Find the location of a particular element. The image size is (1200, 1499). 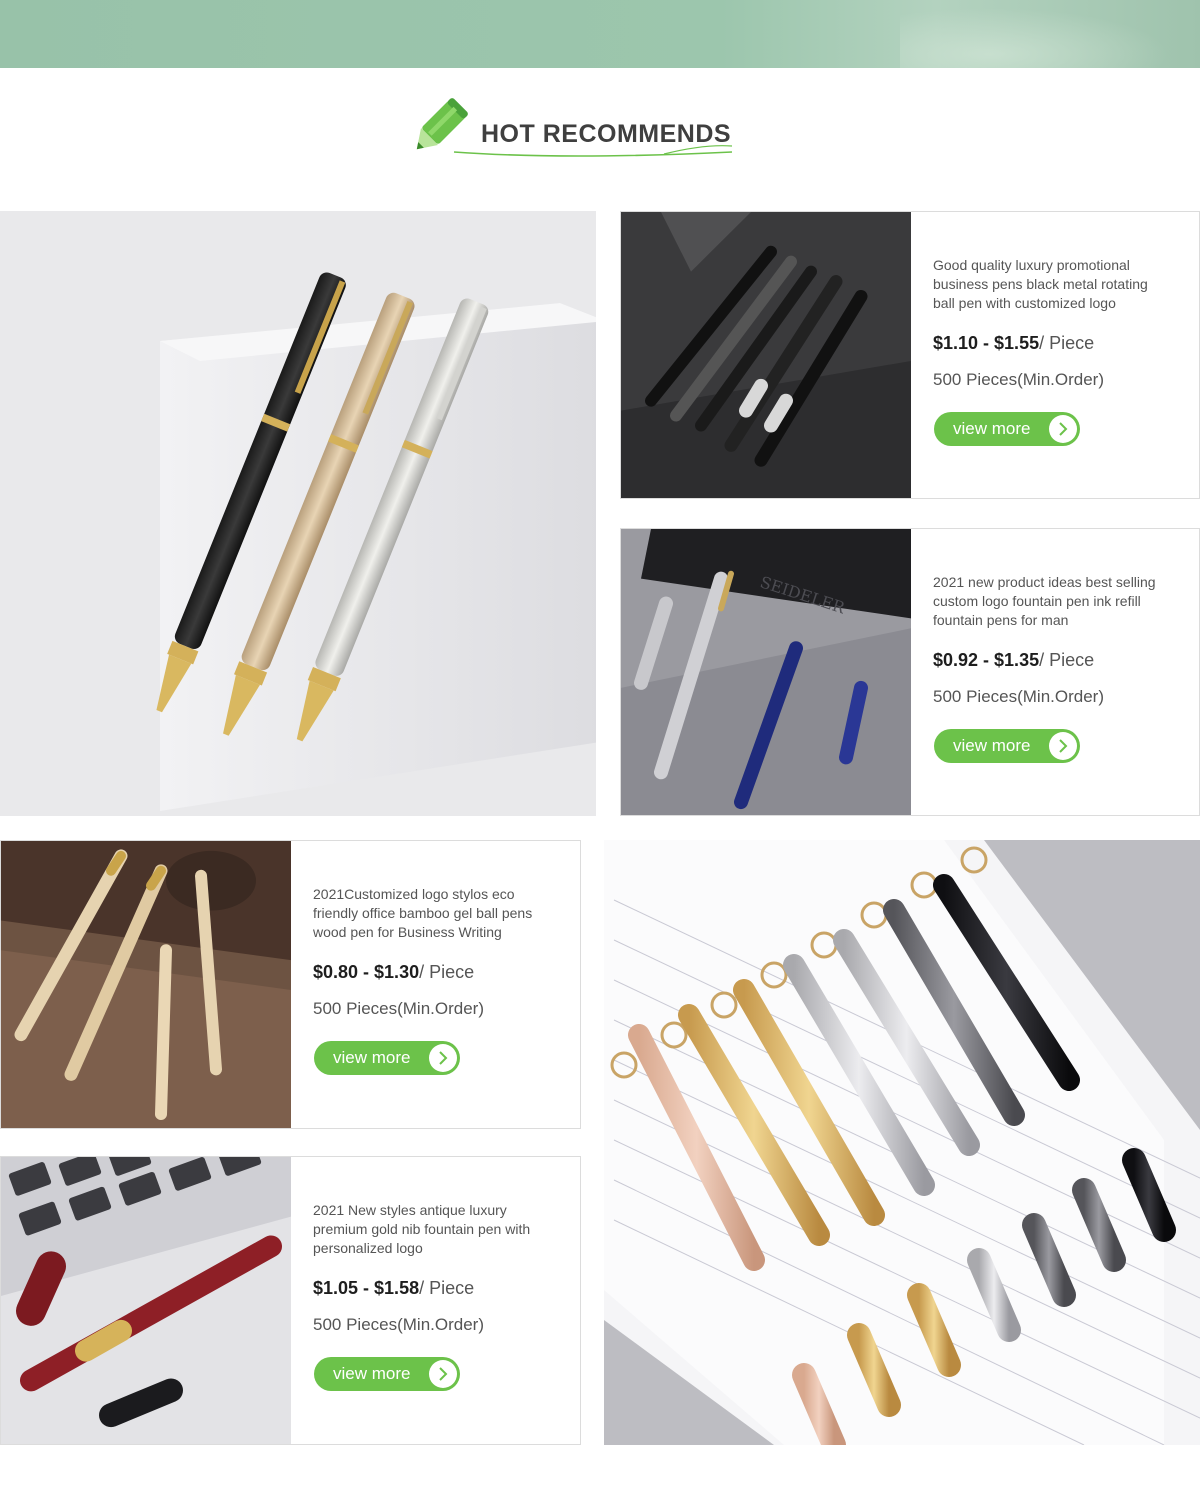

price-range: $1.10 - $1.55 is located at coordinates (986, 343).